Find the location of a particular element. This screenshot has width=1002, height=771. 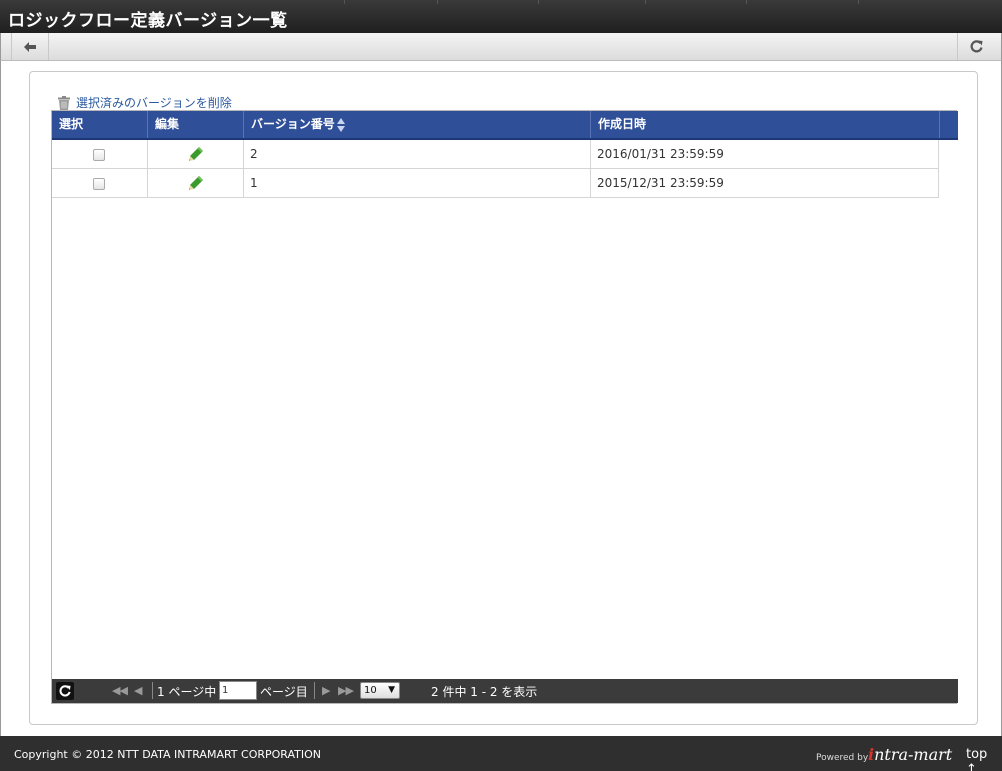

column-header-select: 選択 is located at coordinates (100, 124).